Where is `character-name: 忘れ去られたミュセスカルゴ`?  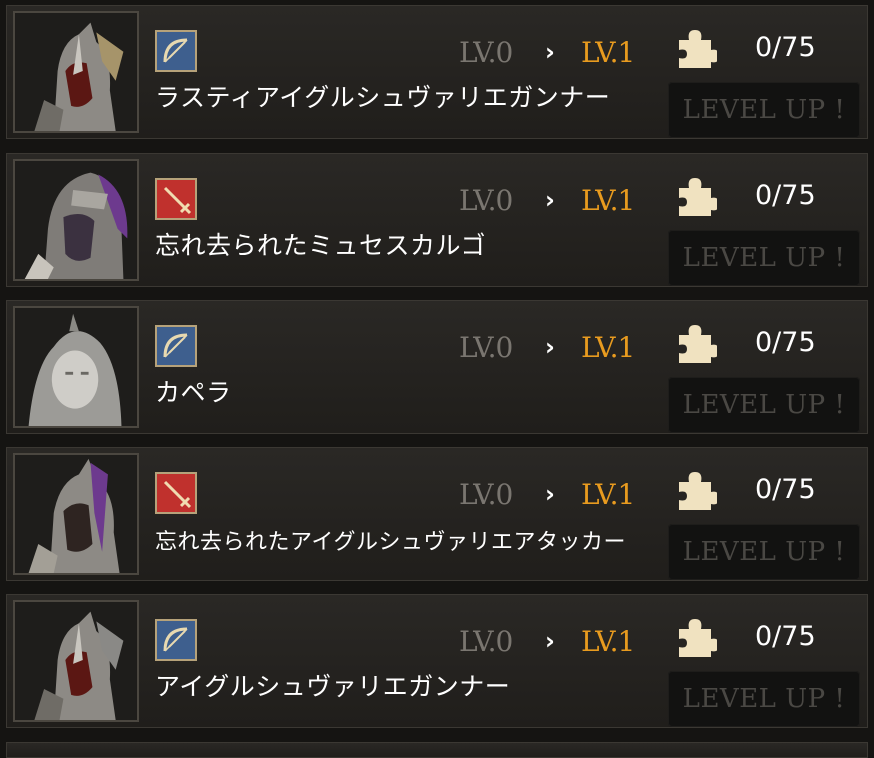 character-name: 忘れ去られたミュセスカルゴ is located at coordinates (321, 245).